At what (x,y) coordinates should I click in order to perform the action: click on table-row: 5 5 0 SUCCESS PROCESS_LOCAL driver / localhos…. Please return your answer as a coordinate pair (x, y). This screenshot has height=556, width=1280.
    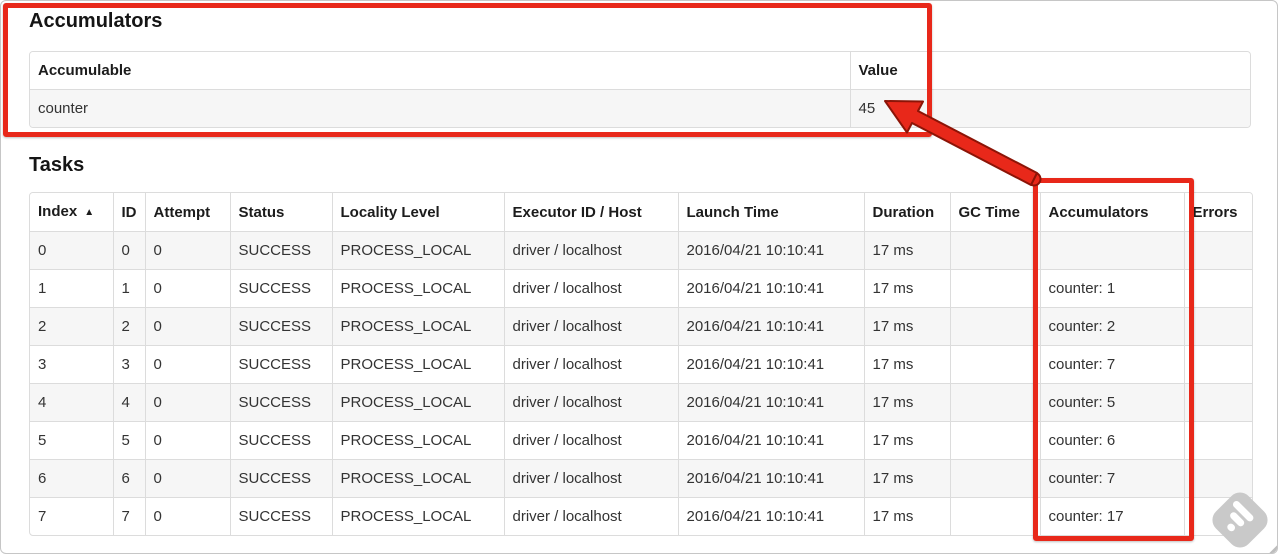
    Looking at the image, I should click on (641, 440).